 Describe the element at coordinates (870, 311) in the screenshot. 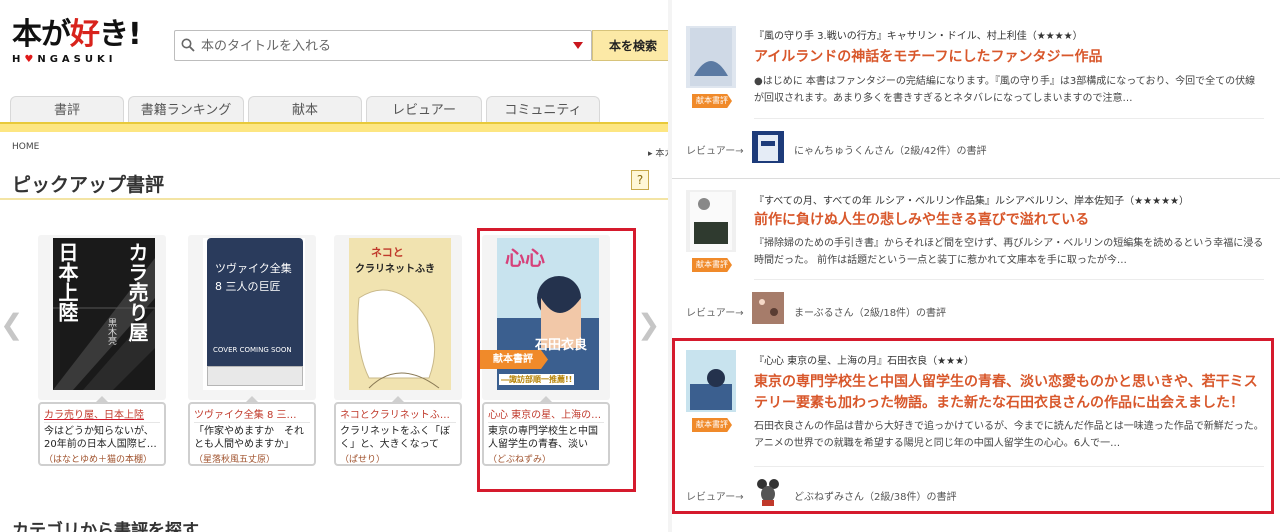

I see `reviewer-name: まーぶるさん（2級/18件）の書評` at that location.